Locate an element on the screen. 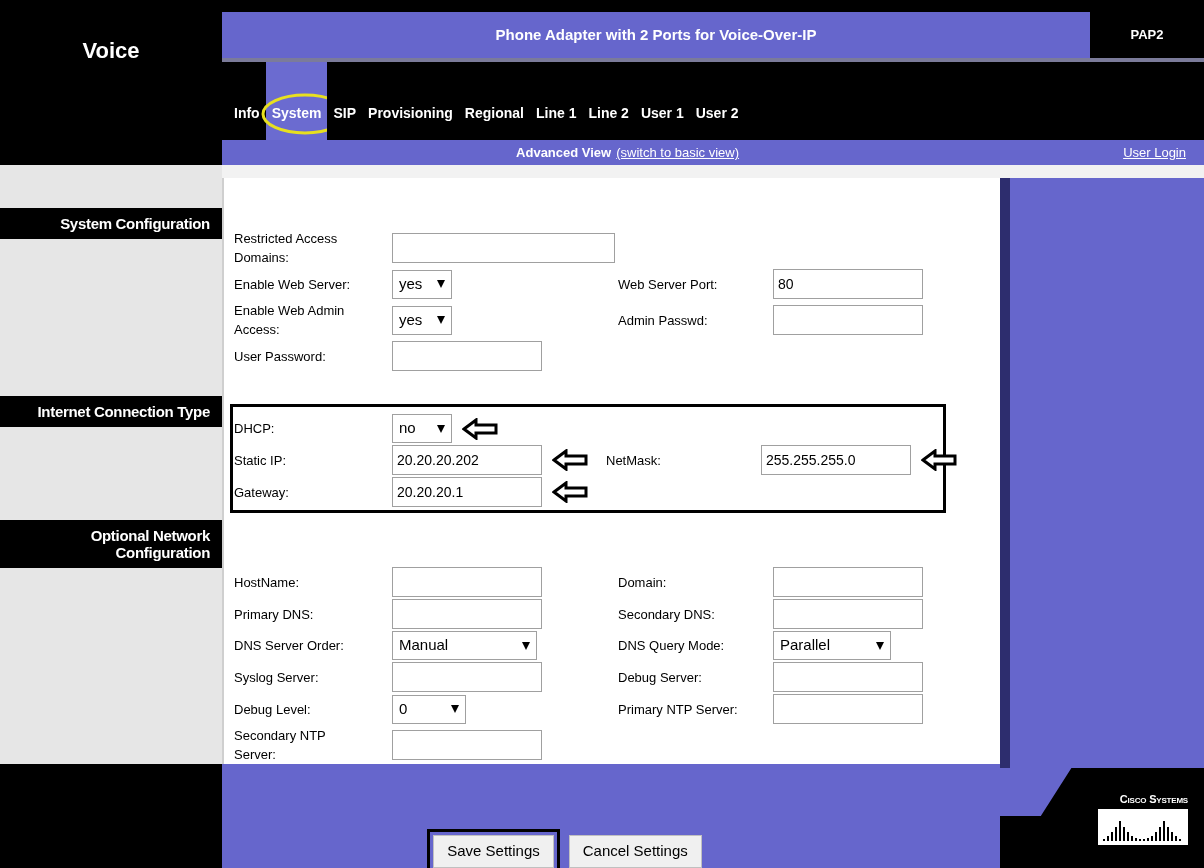  switch-view-link: (switch to basic view) is located at coordinates (678, 152).